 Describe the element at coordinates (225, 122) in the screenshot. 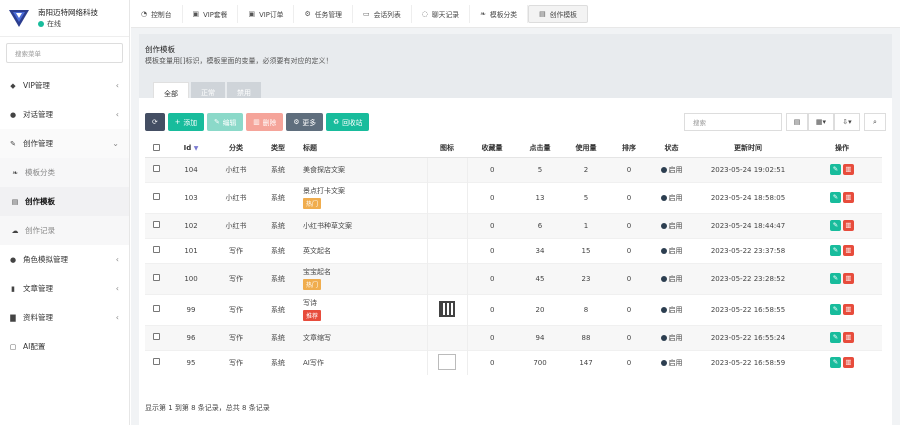

I see `edit-button: ✎ 编辑` at that location.